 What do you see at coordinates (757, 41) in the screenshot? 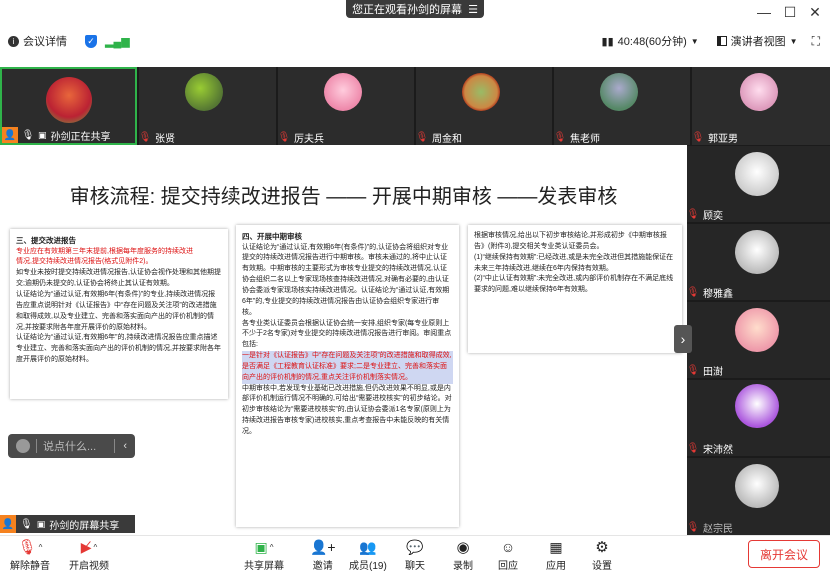
I see `view-mode-button: 演讲者视图 ▼` at bounding box center [757, 41].